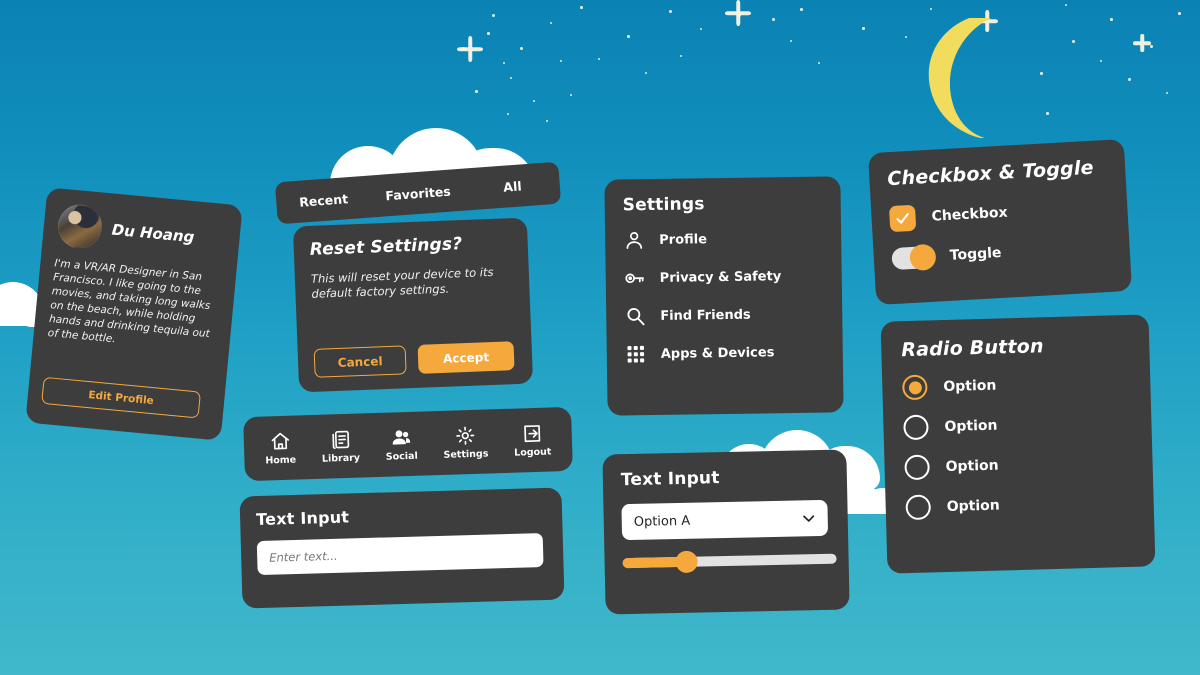 Image resolution: width=1200 pixels, height=675 pixels. I want to click on nav-item-library: Library, so click(340, 446).